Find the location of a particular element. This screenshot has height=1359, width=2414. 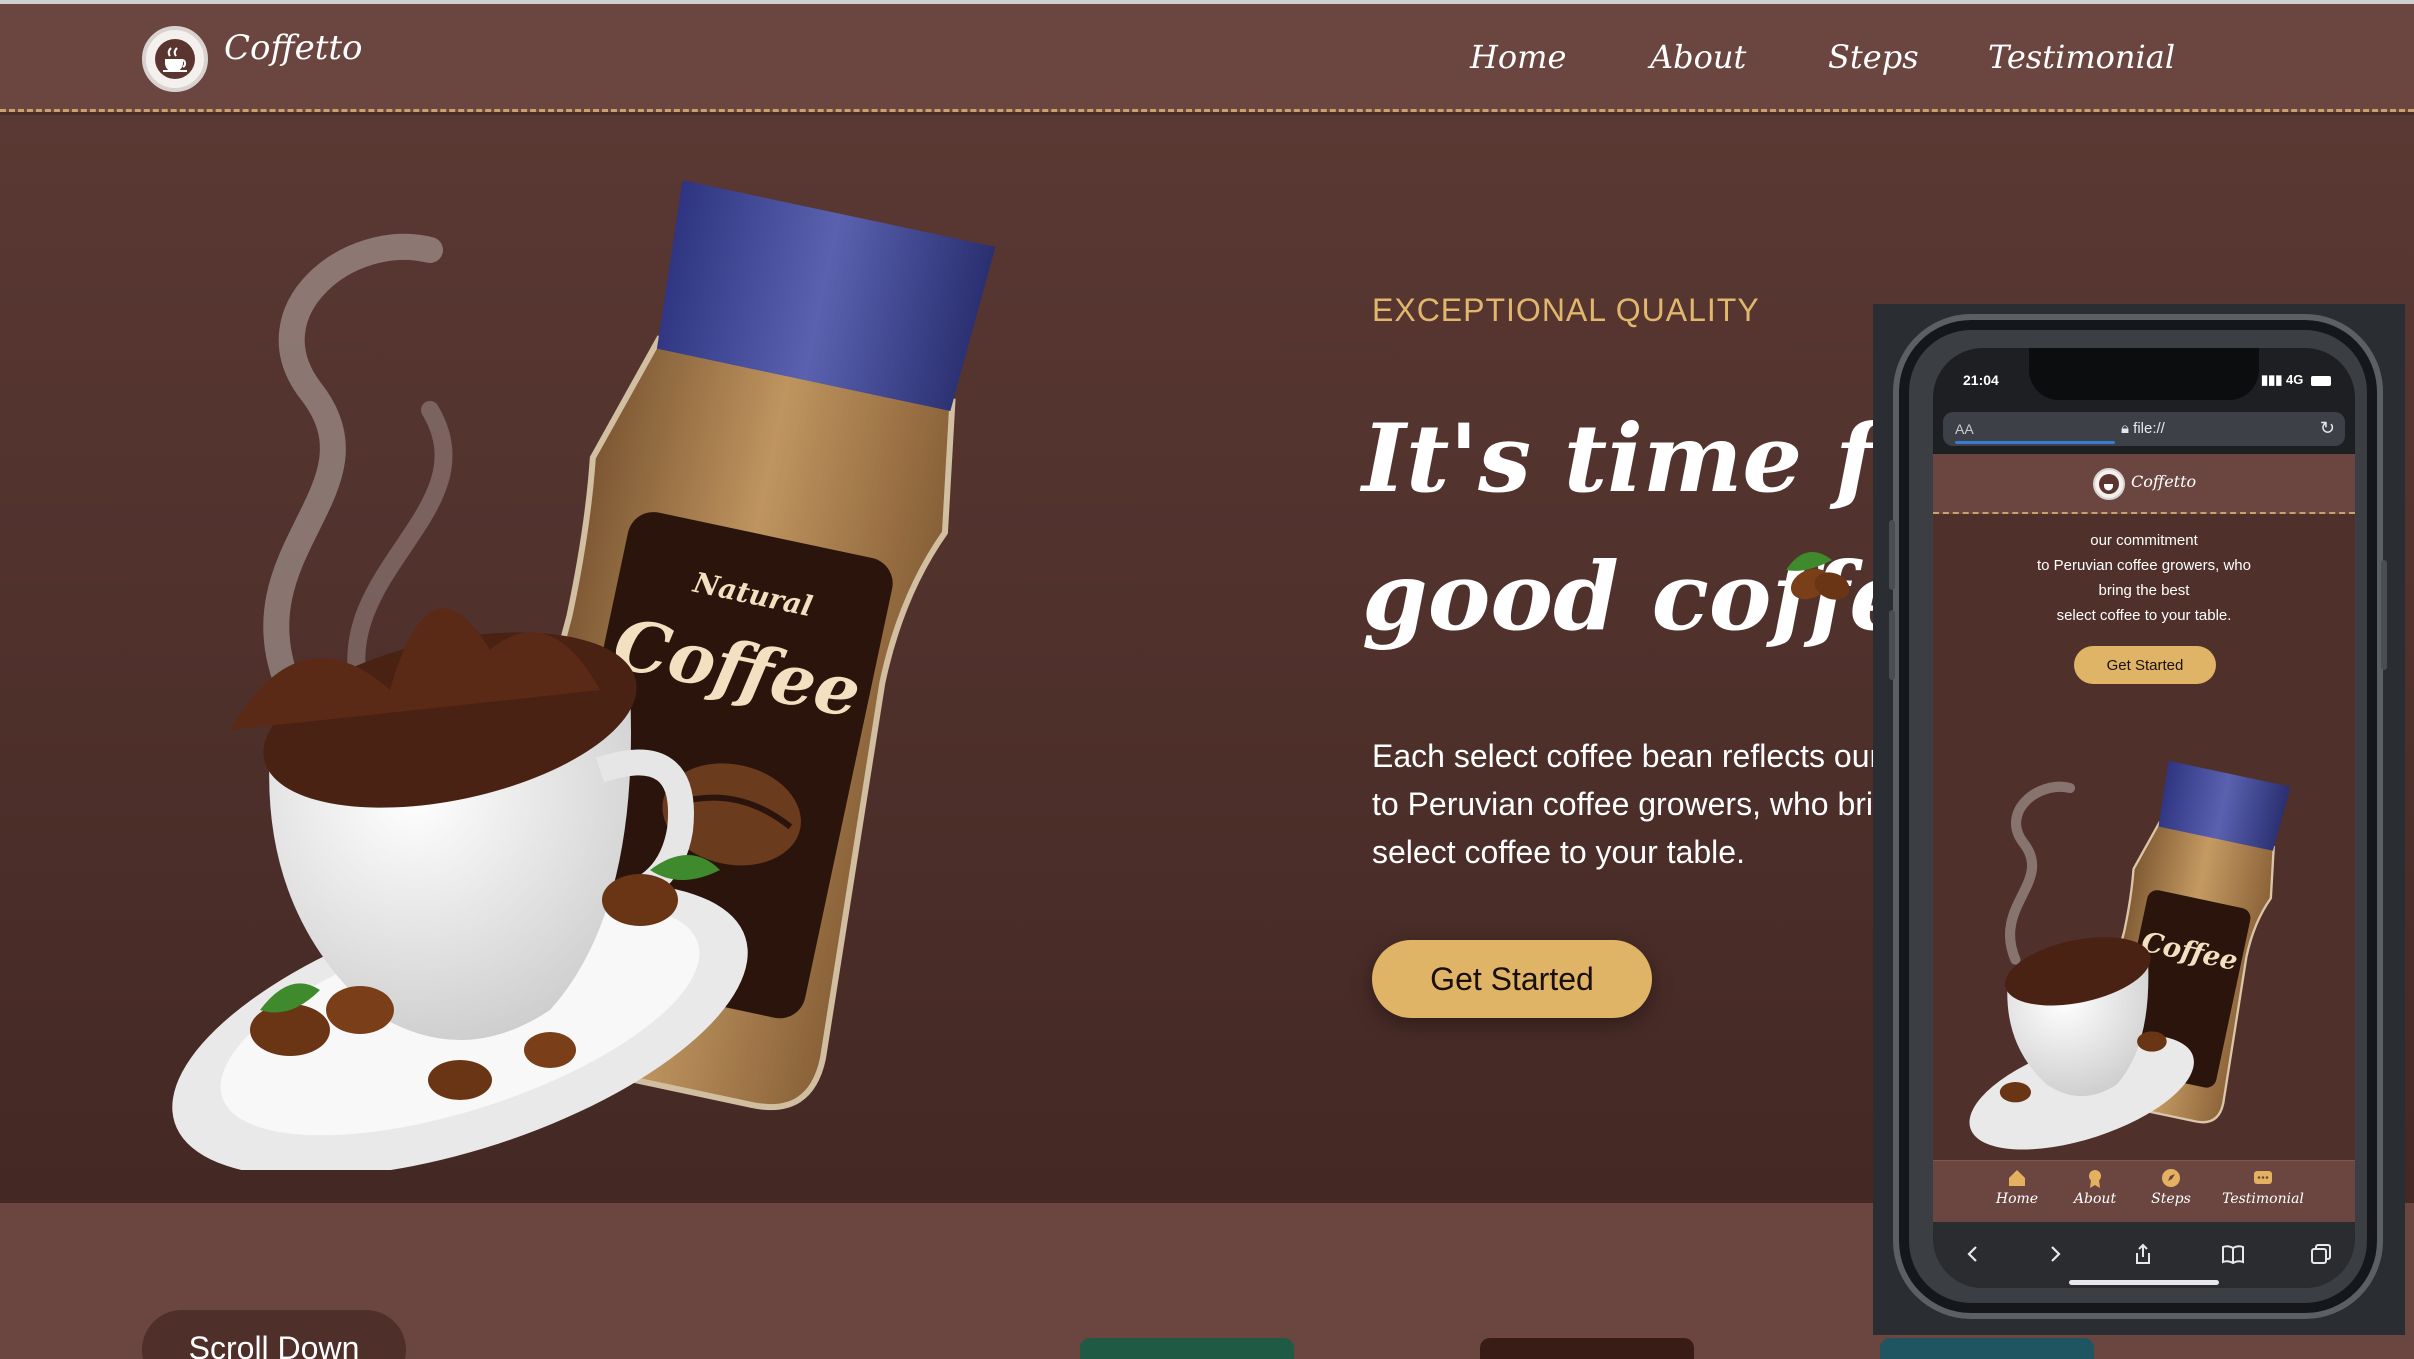

url-text: 🔒︎ file:// is located at coordinates (2143, 428).